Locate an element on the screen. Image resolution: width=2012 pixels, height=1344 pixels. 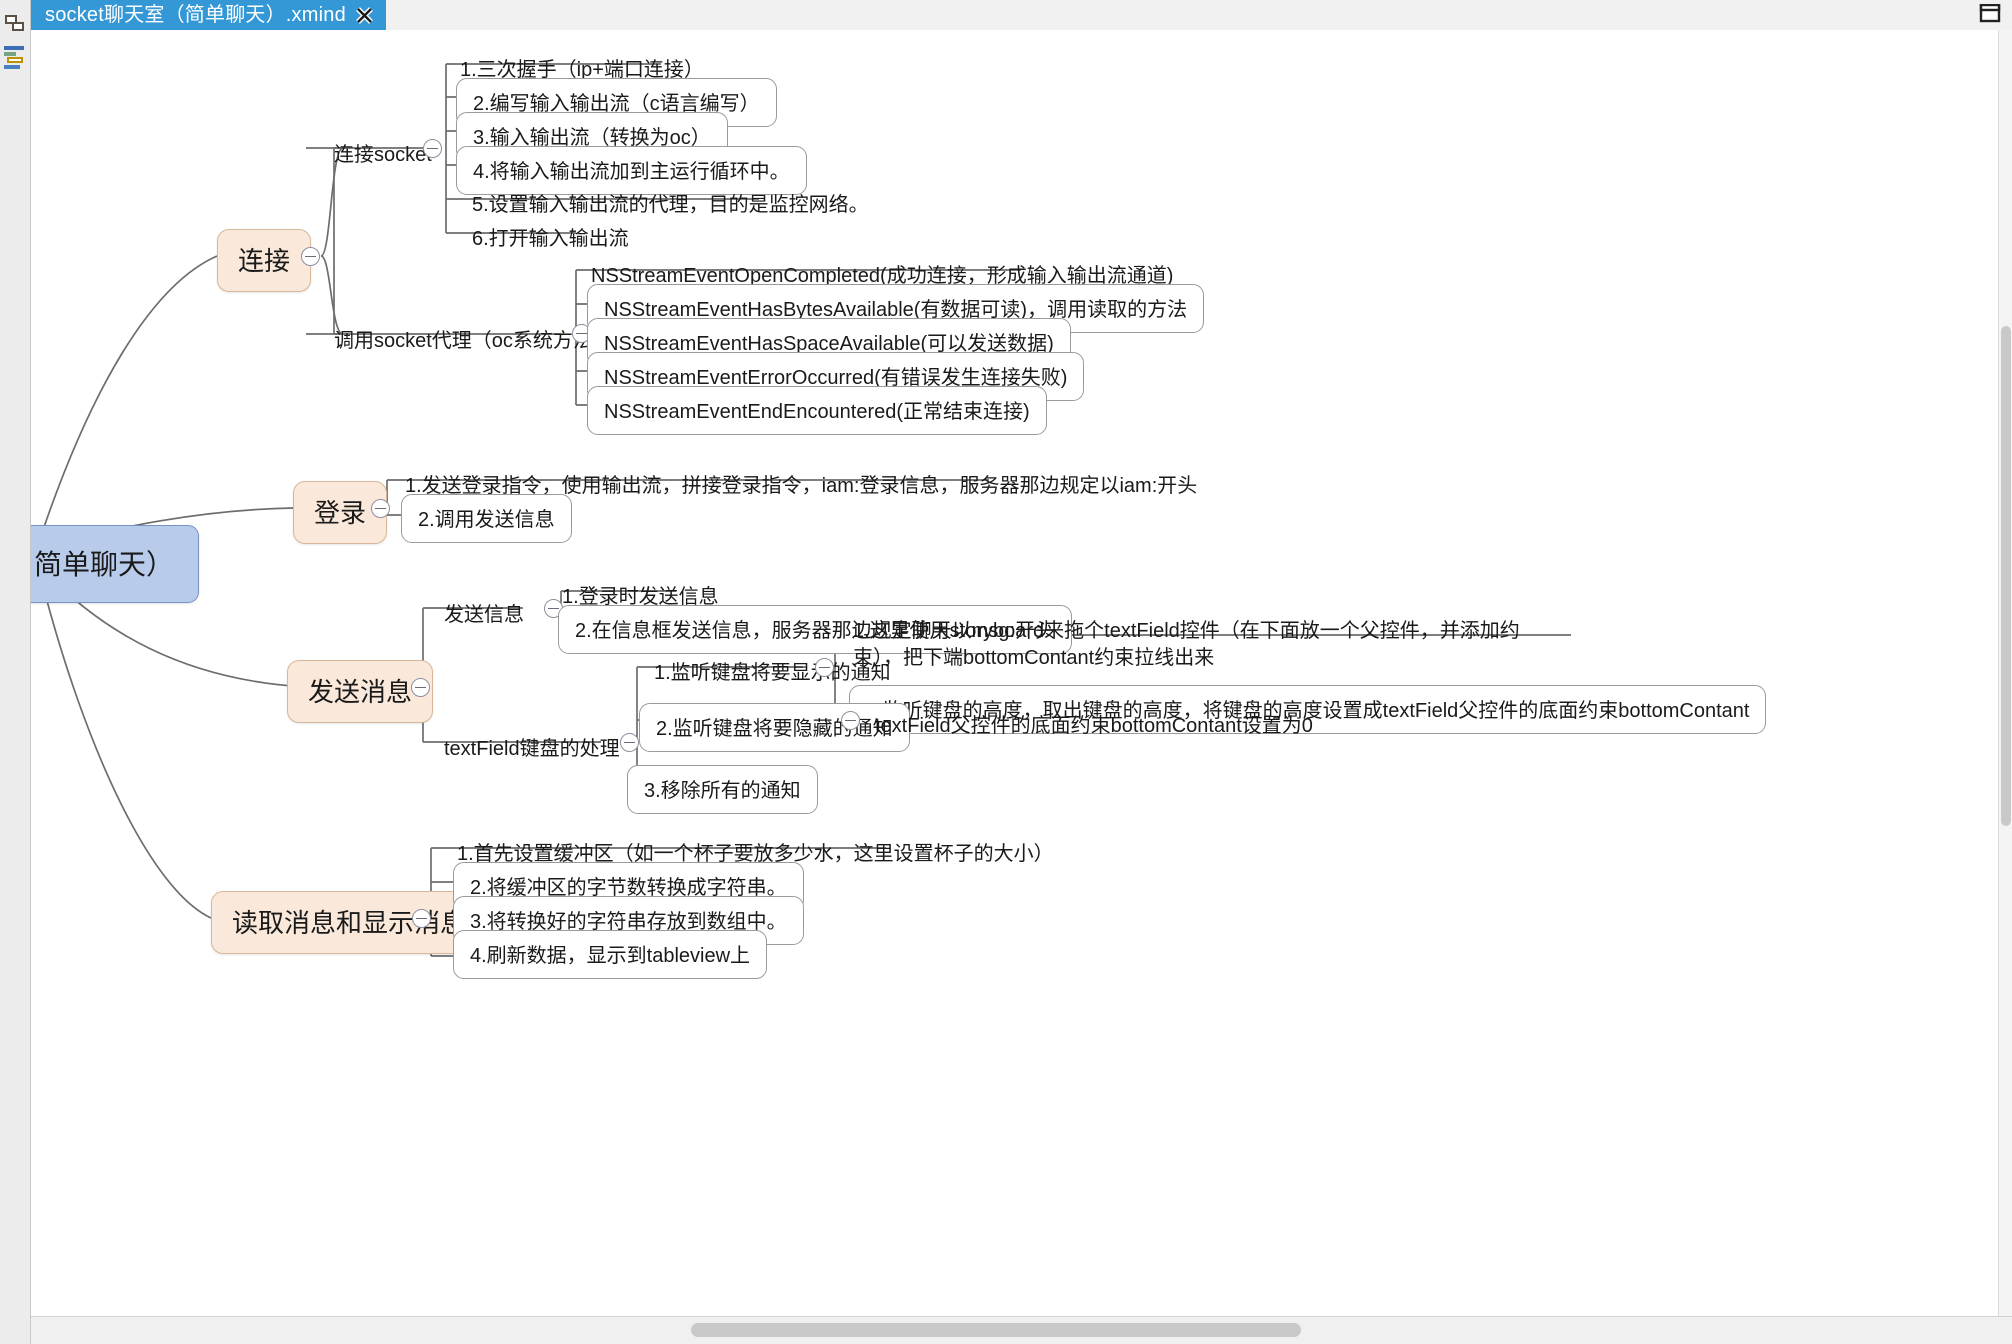
branch-node-label: 读取消息和显示消息 is located at coordinates (349, 923).